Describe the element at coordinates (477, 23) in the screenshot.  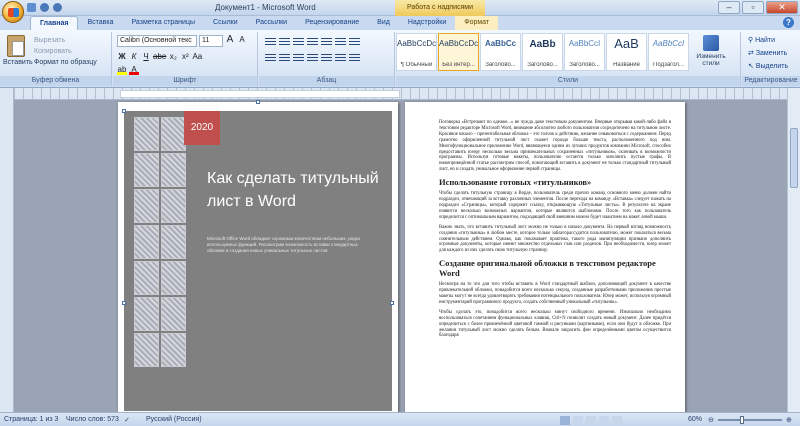
I see `tab-format: Формат` at that location.